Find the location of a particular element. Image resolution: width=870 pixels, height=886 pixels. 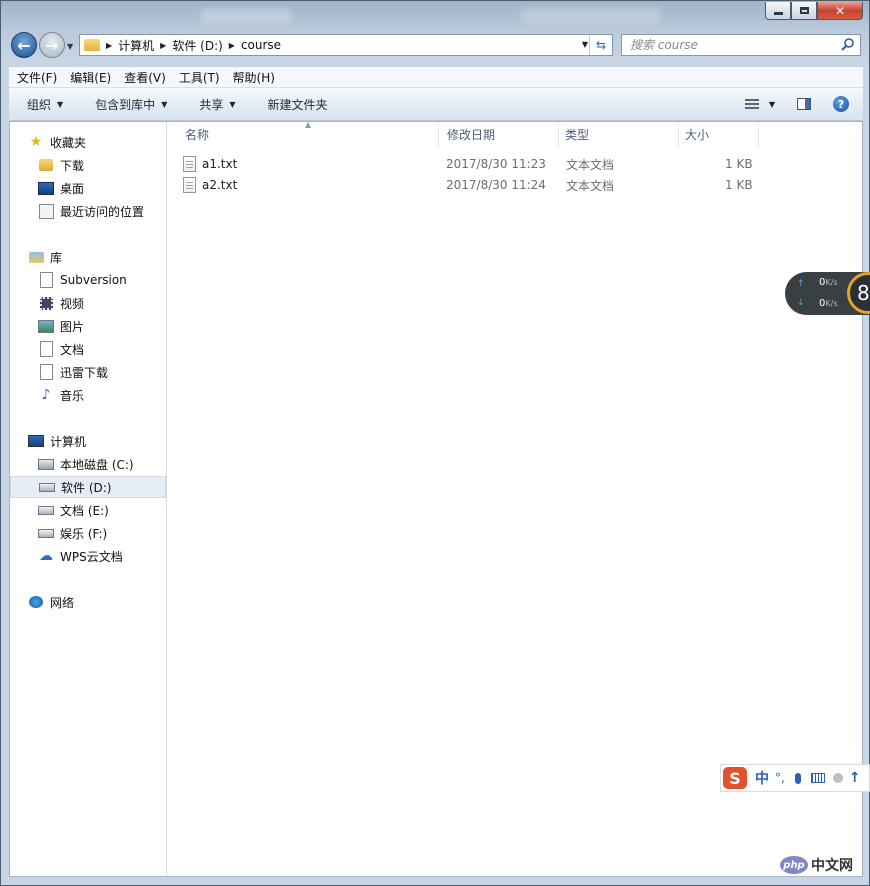

libraries-icon is located at coordinates (36, 257).